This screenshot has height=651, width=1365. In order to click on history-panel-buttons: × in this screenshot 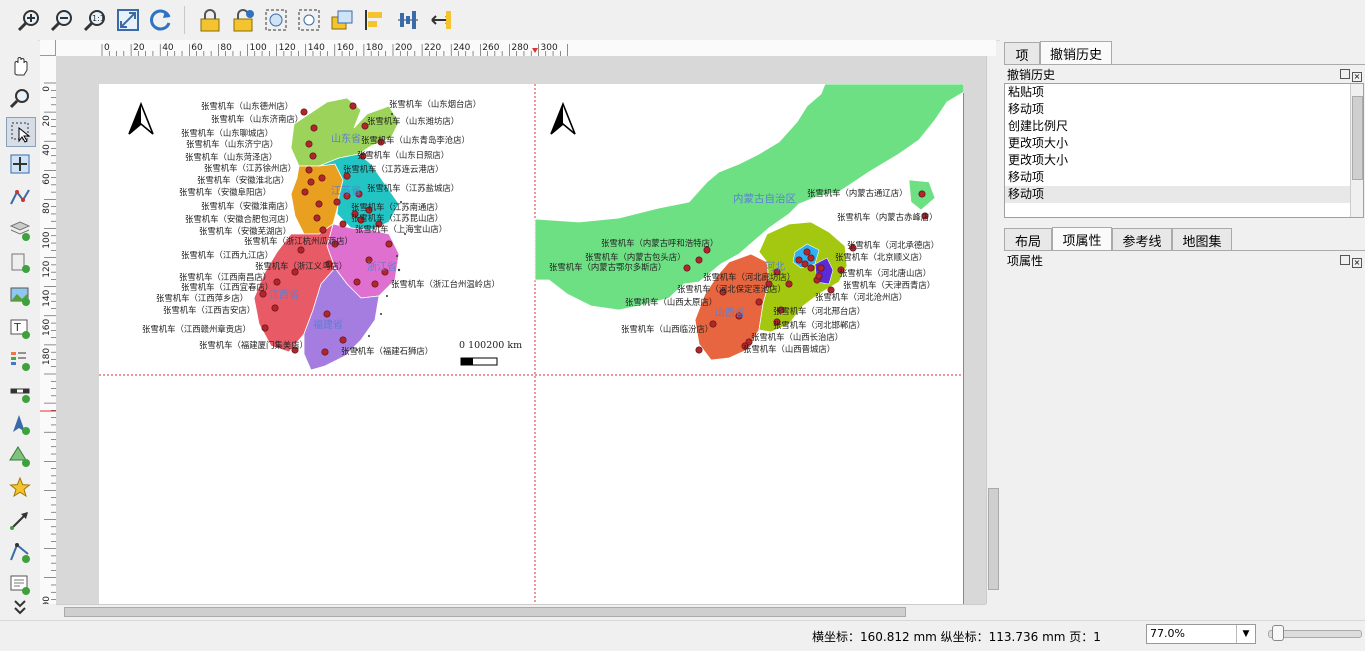, I will do `click(1352, 75)`.